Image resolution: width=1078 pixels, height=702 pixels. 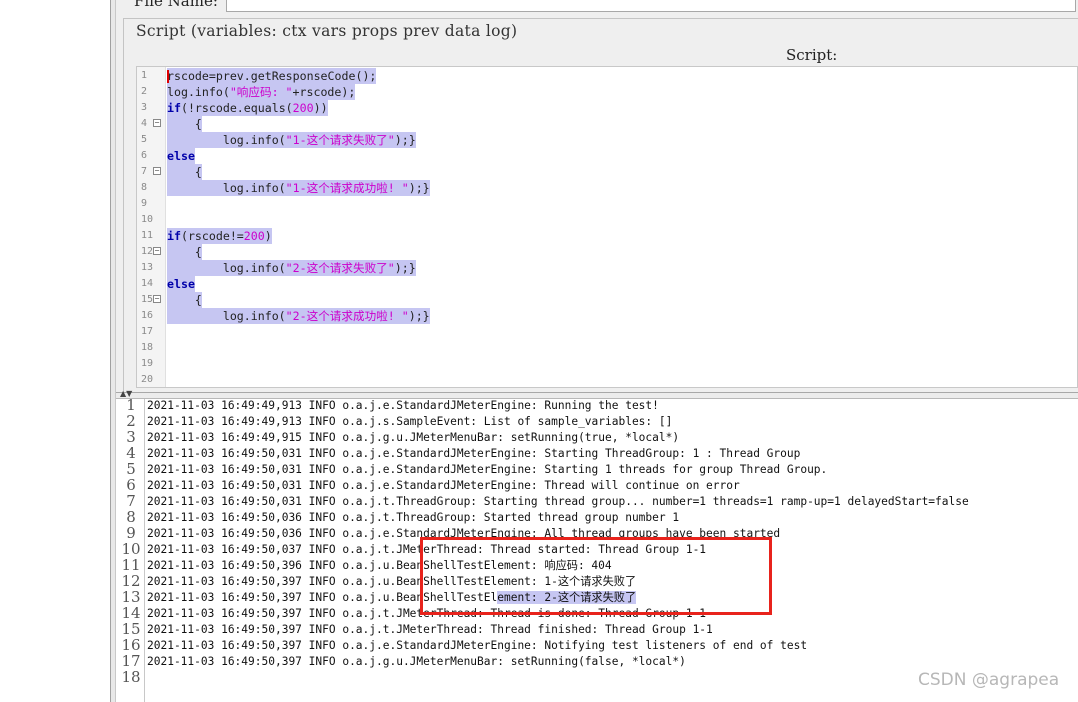 I want to click on code-line: 18, so click(x=607, y=348).